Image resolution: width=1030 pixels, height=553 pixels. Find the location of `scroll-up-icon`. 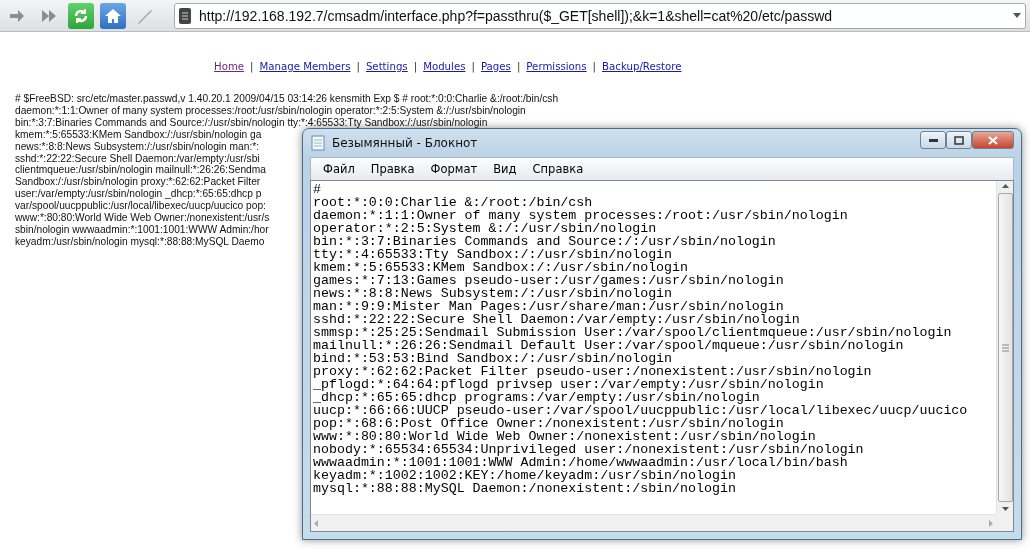

scroll-up-icon is located at coordinates (1005, 186).